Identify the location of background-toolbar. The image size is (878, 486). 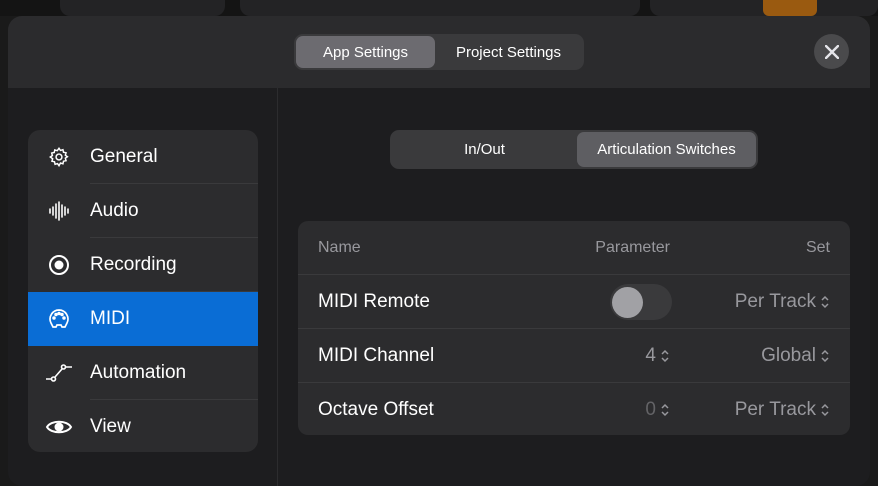
(439, 8).